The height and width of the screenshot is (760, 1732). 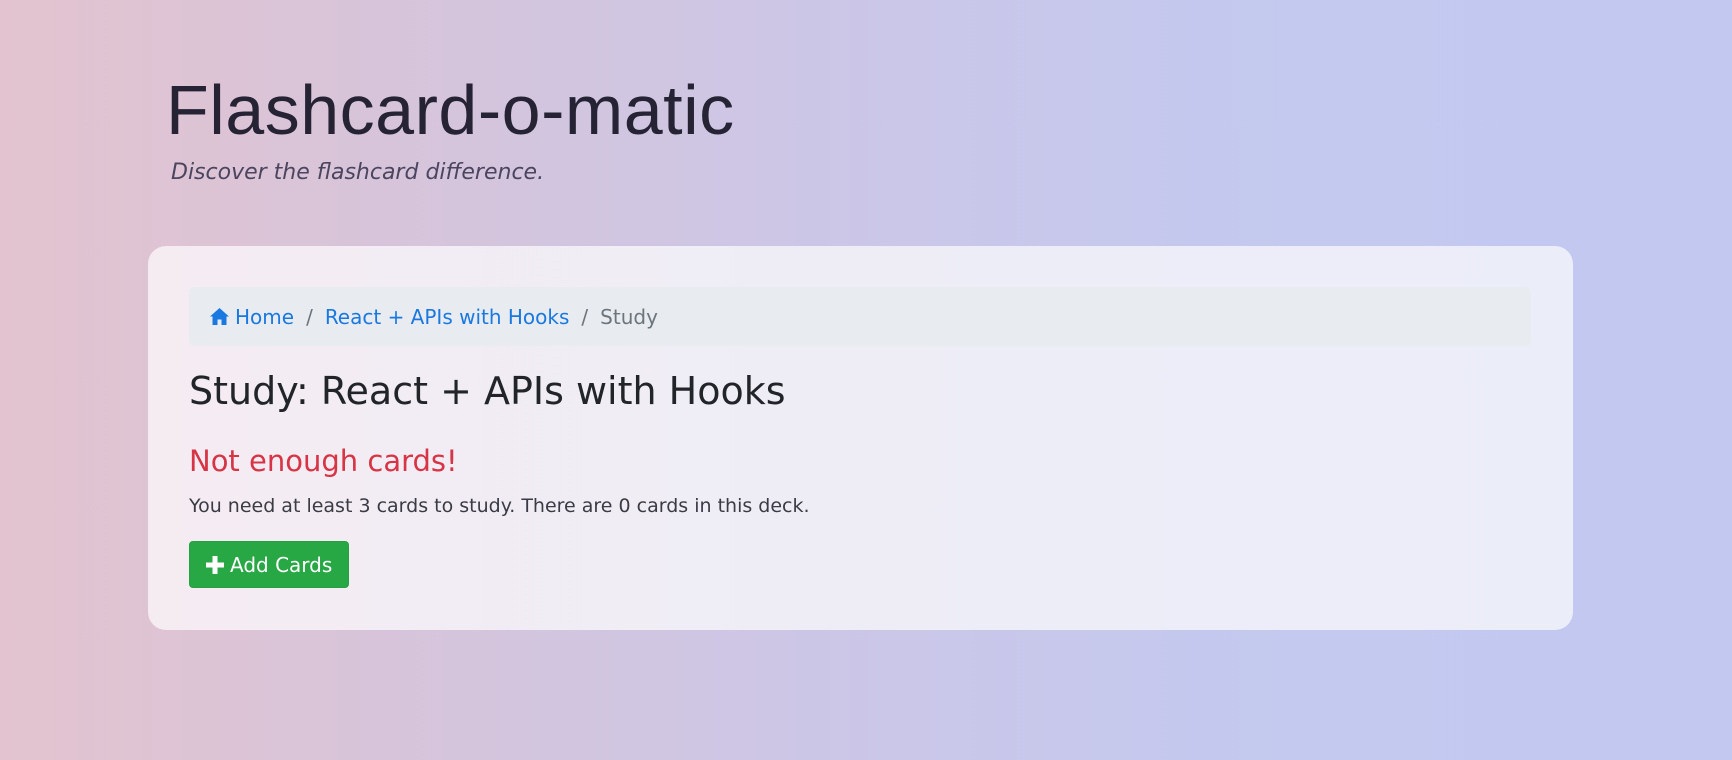 What do you see at coordinates (447, 317) in the screenshot?
I see `breadcrumb-deck-link: React + APIs with Hooks` at bounding box center [447, 317].